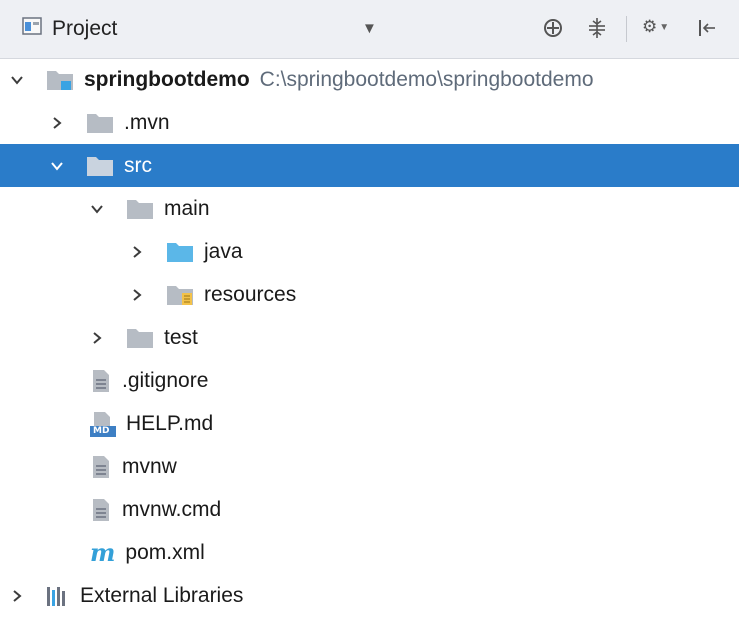  I want to click on hide-panel-button, so click(707, 30).